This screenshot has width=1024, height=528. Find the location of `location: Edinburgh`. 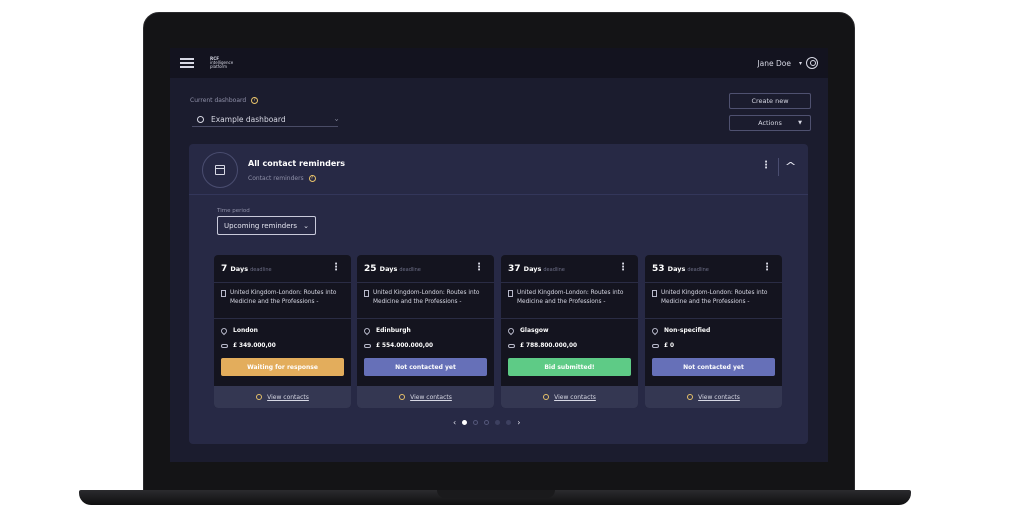

location: Edinburgh is located at coordinates (386, 330).